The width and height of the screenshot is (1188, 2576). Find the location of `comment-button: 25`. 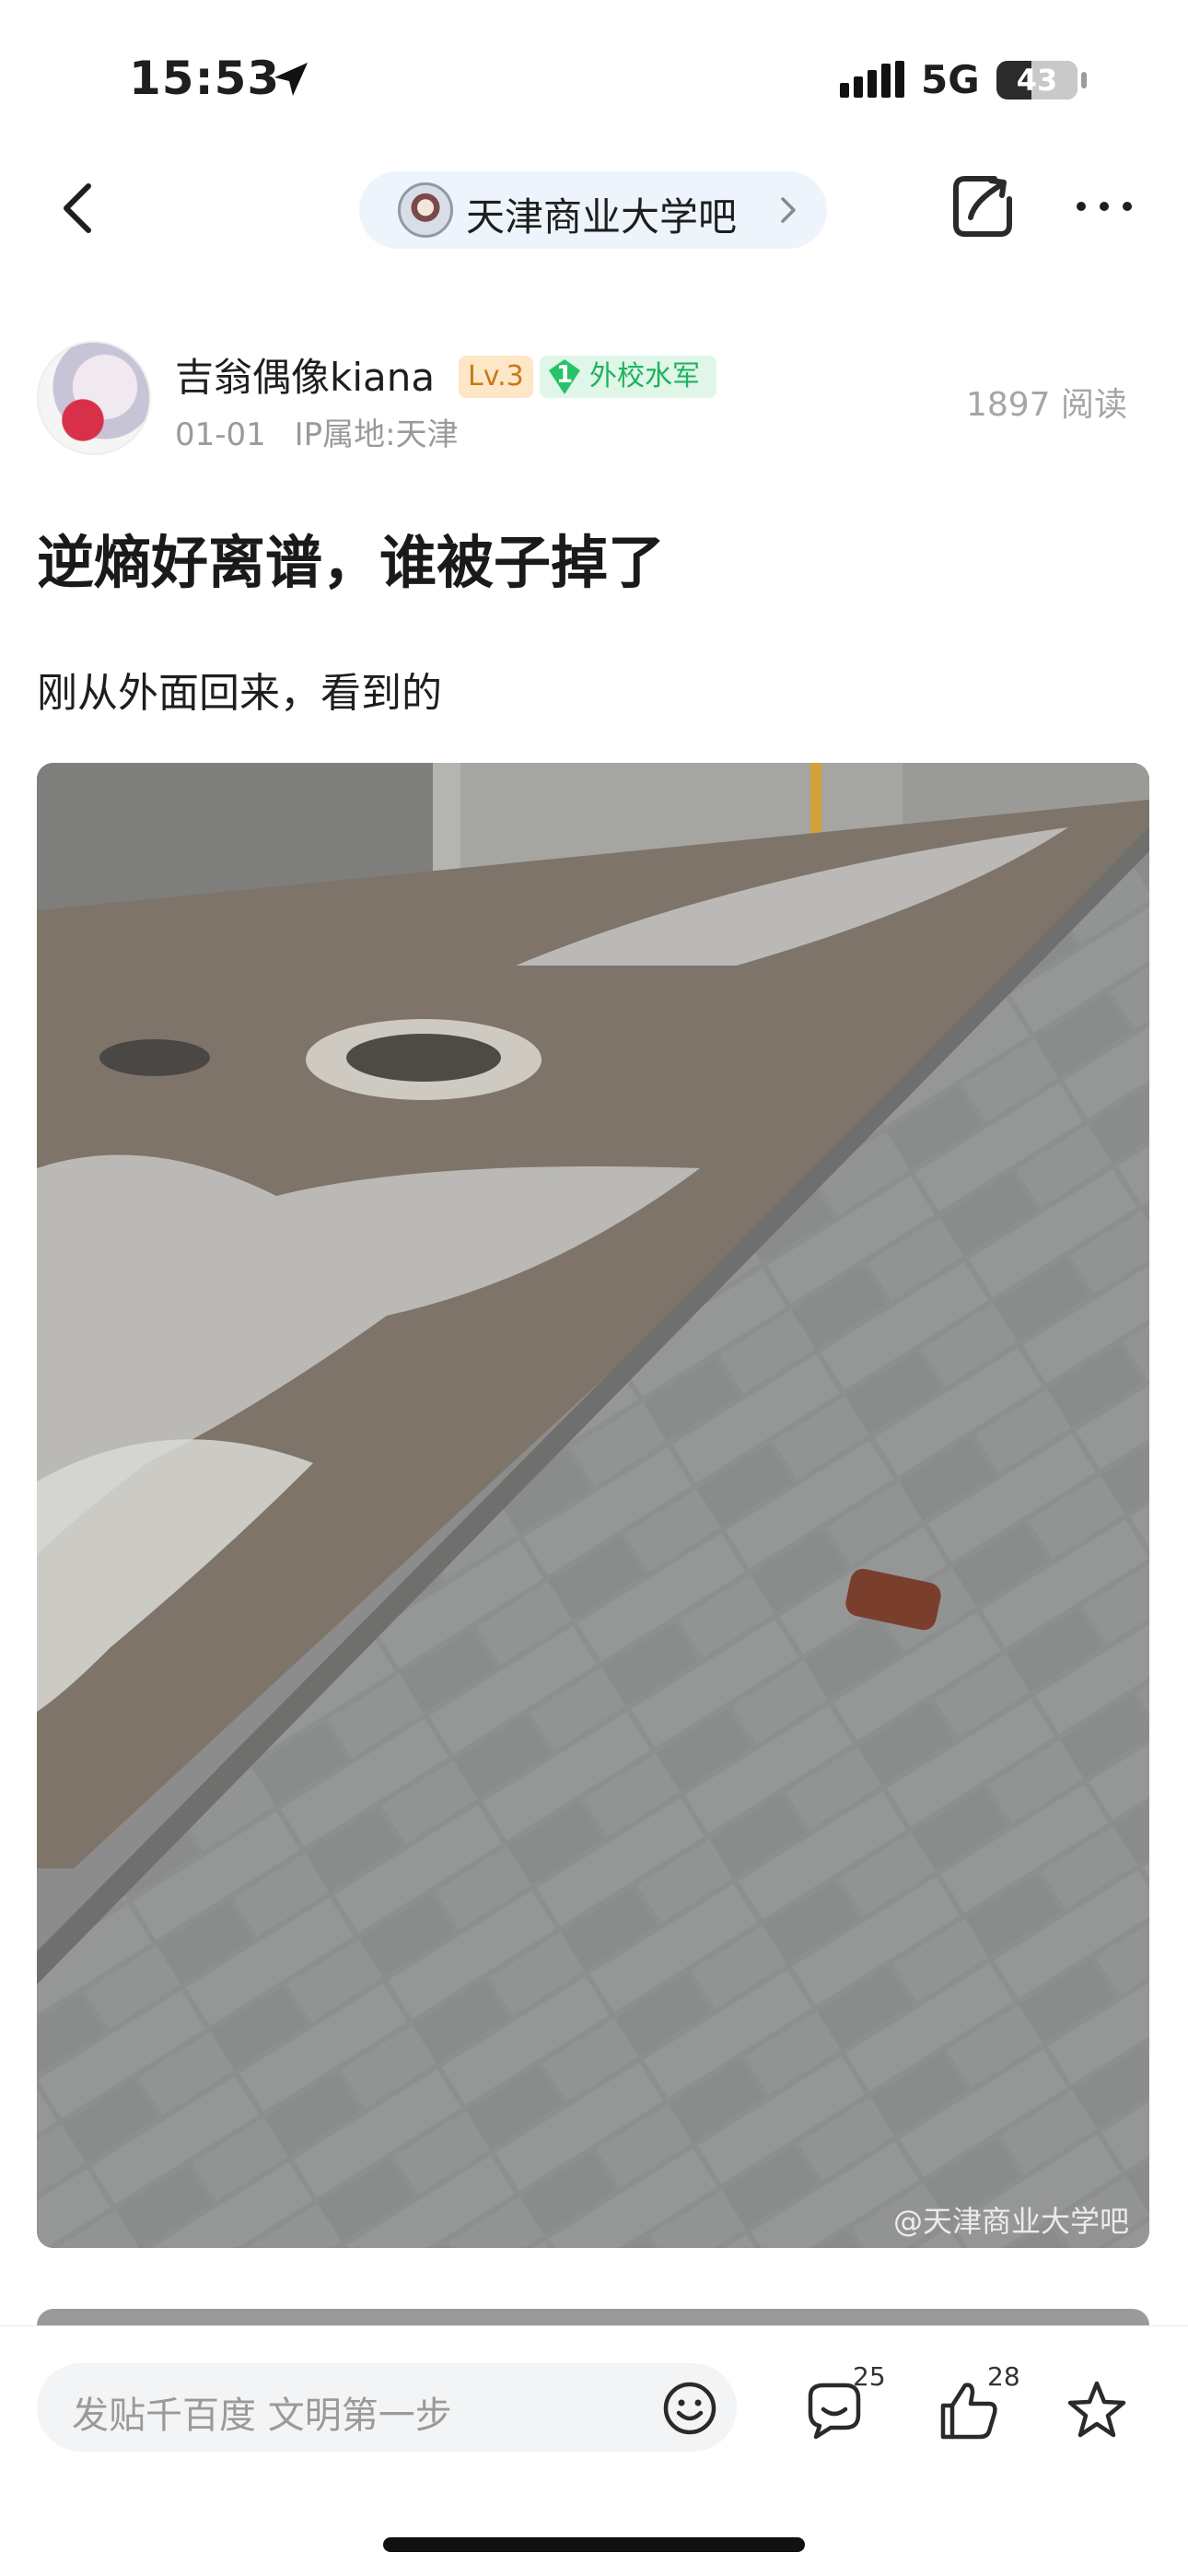

comment-button: 25 is located at coordinates (853, 2405).